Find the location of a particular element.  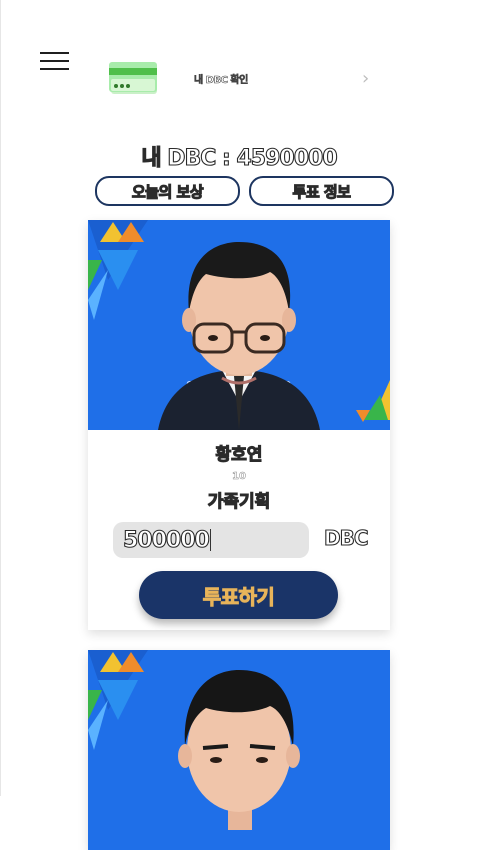

candidate-photo is located at coordinates (239, 750).